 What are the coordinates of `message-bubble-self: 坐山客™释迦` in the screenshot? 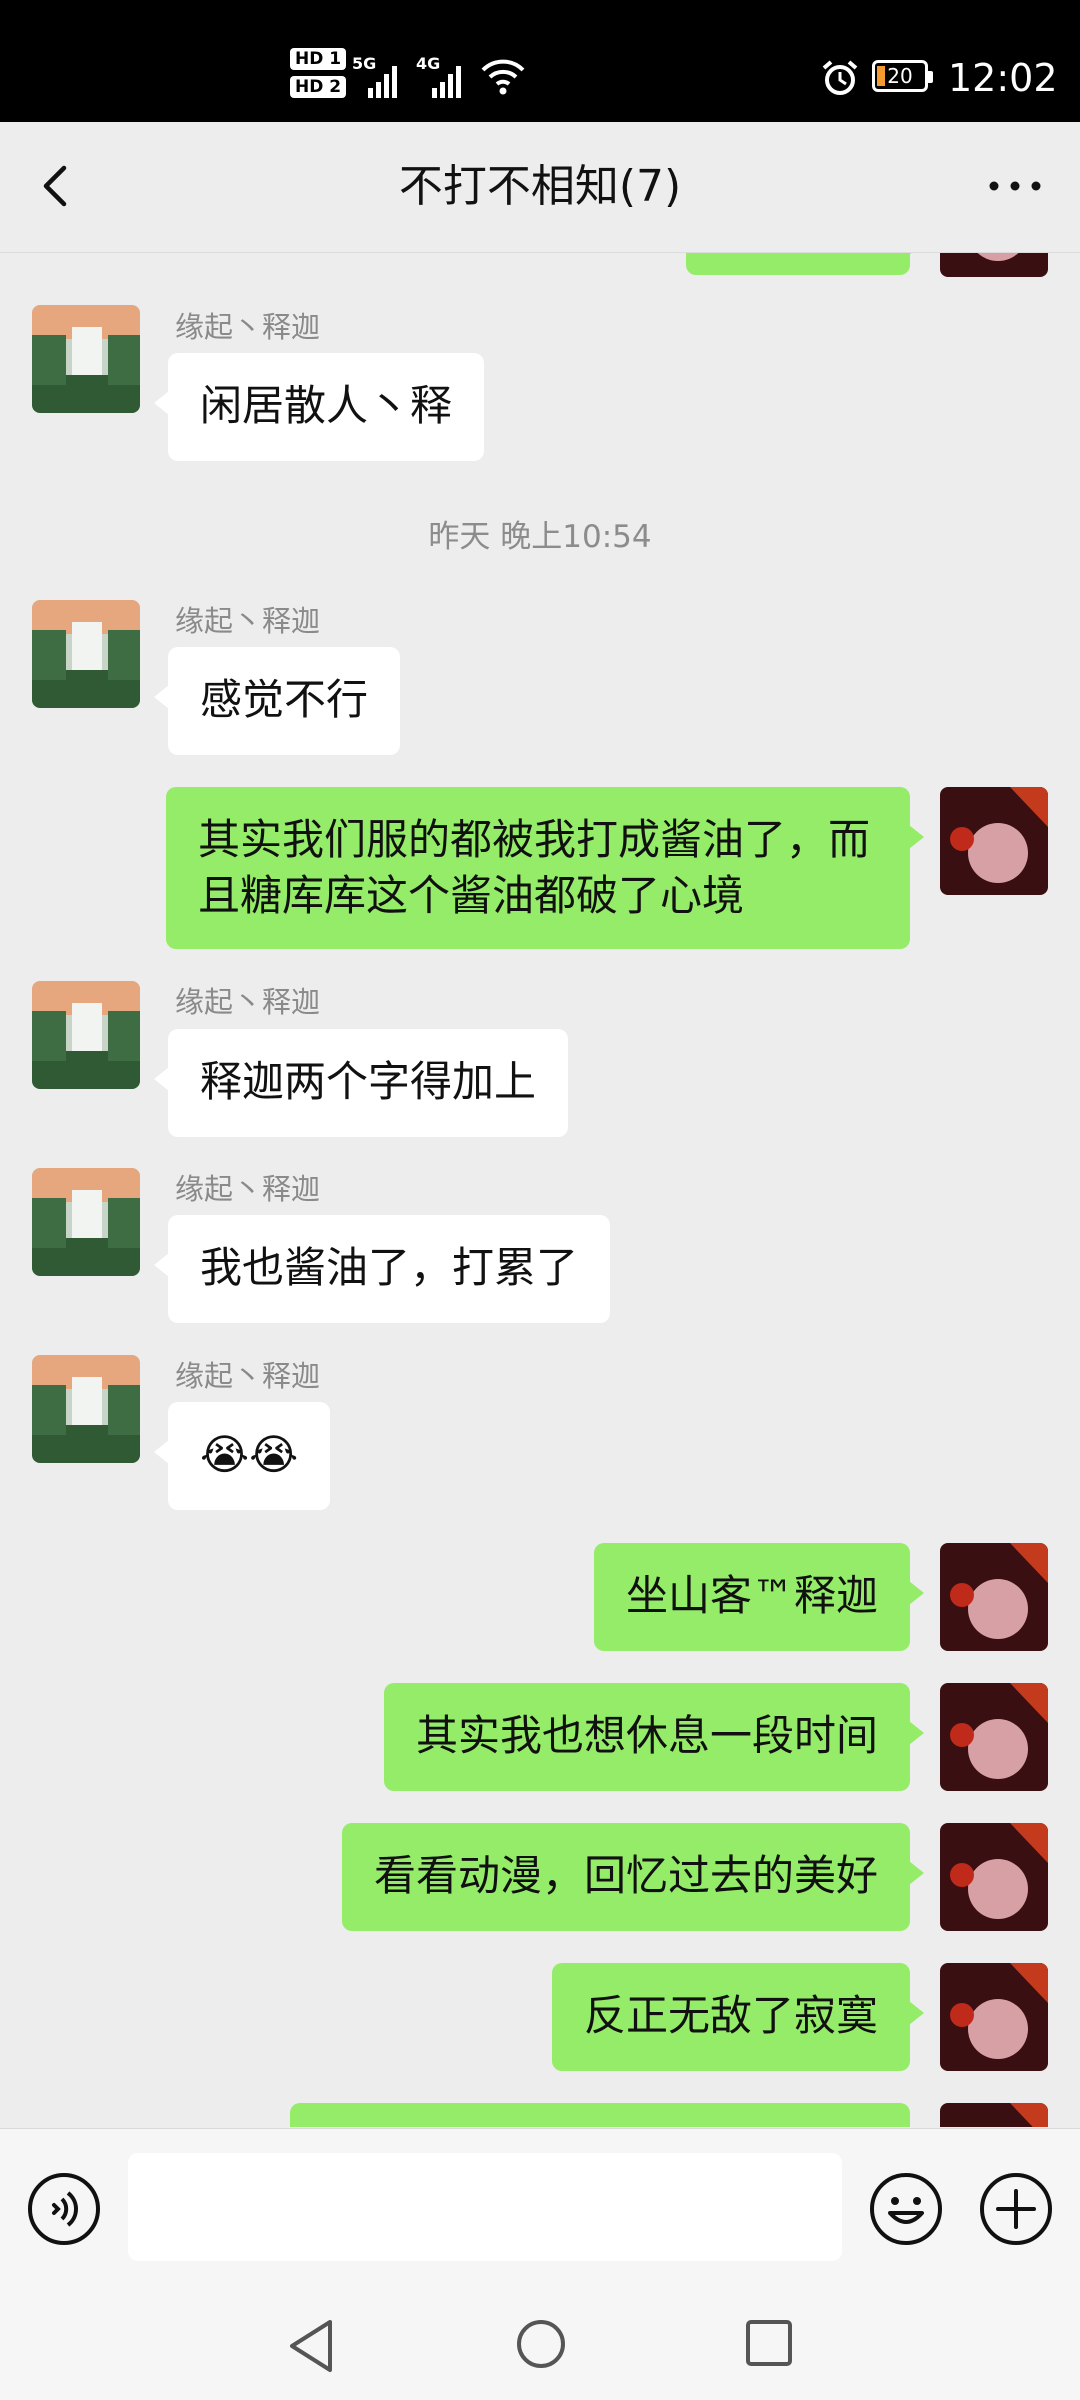 It's located at (759, 1597).